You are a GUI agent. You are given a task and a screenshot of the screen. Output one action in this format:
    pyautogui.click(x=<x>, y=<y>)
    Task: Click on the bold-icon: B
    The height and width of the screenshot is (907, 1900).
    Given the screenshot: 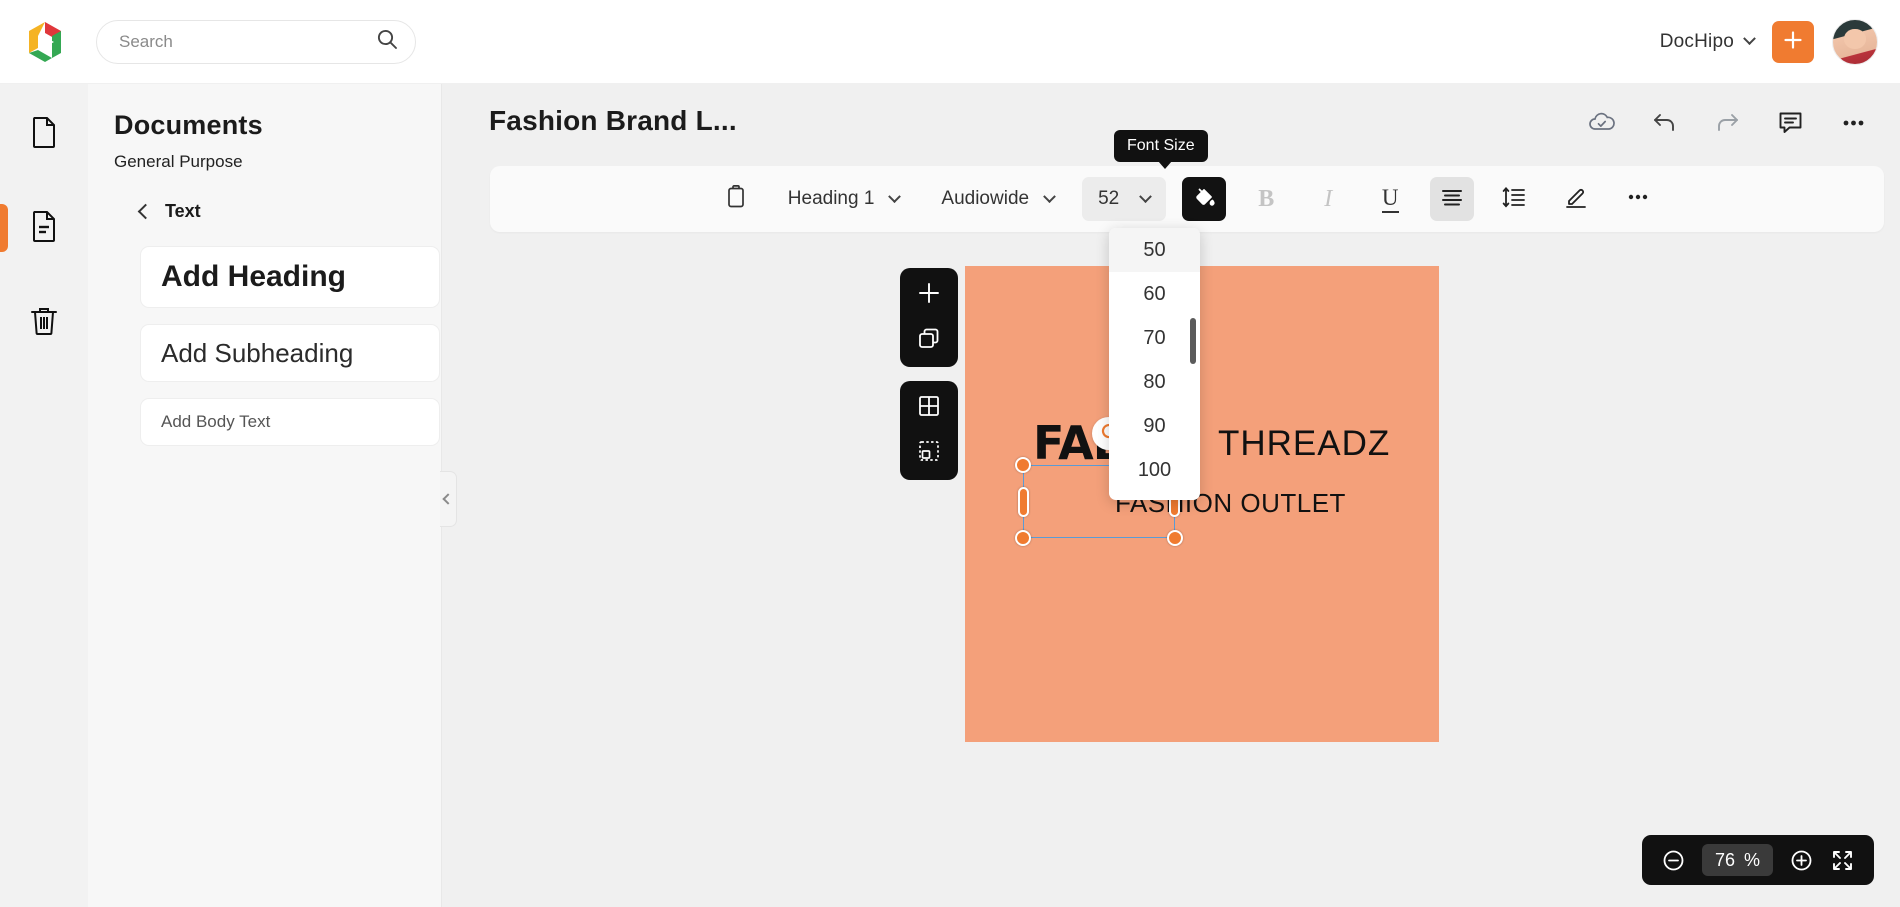 What is the action you would take?
    pyautogui.click(x=1266, y=198)
    